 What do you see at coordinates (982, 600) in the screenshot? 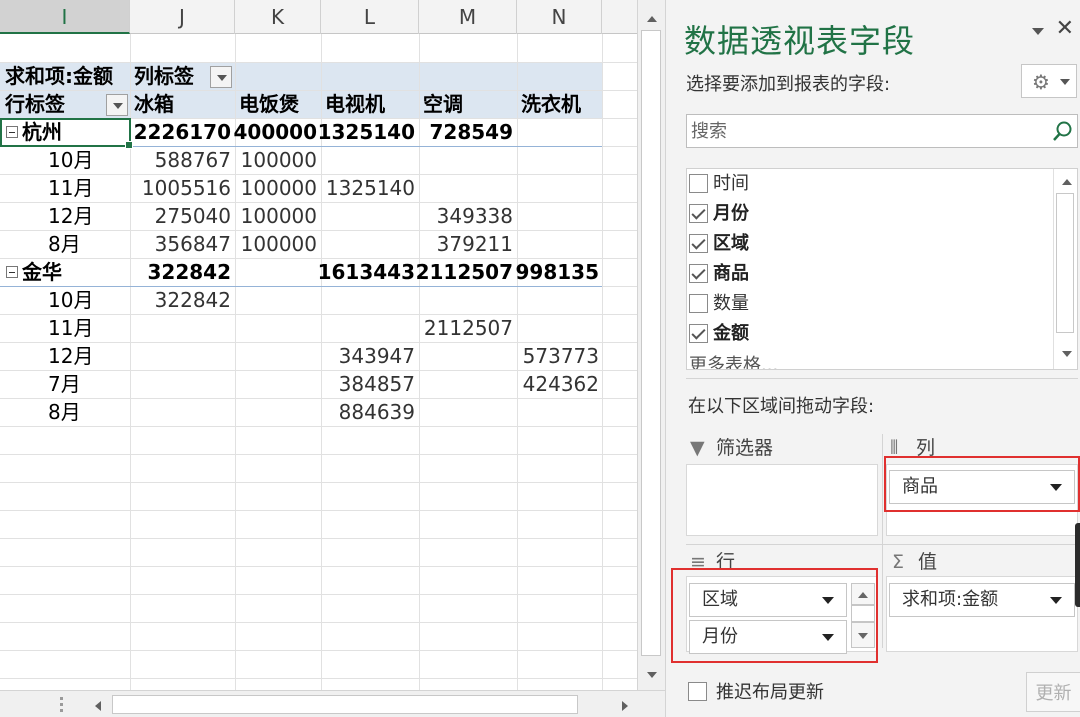
I see `values-field-chip: 求和项:金额` at bounding box center [982, 600].